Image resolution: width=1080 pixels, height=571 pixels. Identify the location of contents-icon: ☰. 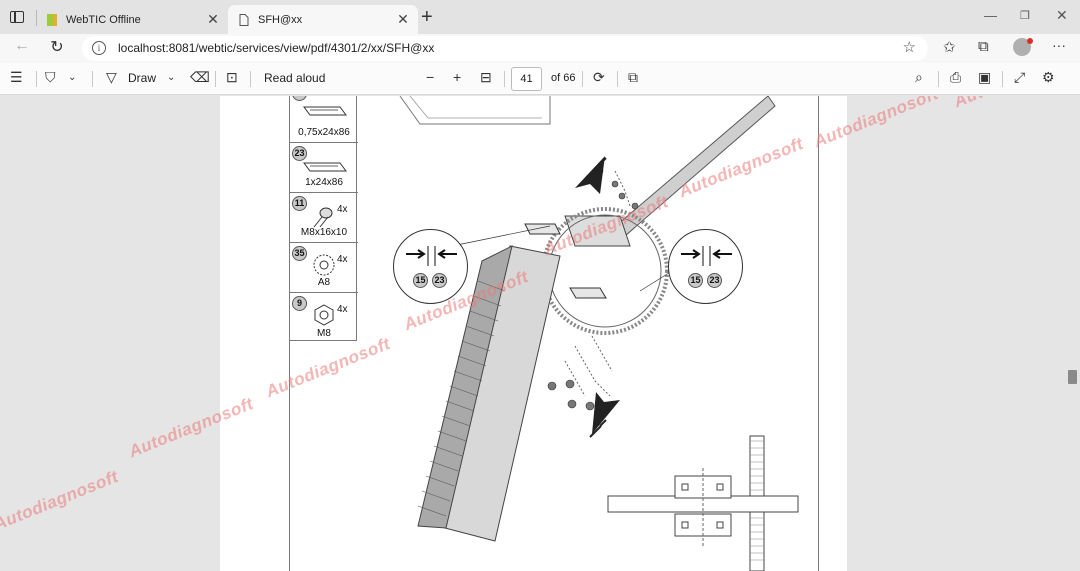
(16, 77).